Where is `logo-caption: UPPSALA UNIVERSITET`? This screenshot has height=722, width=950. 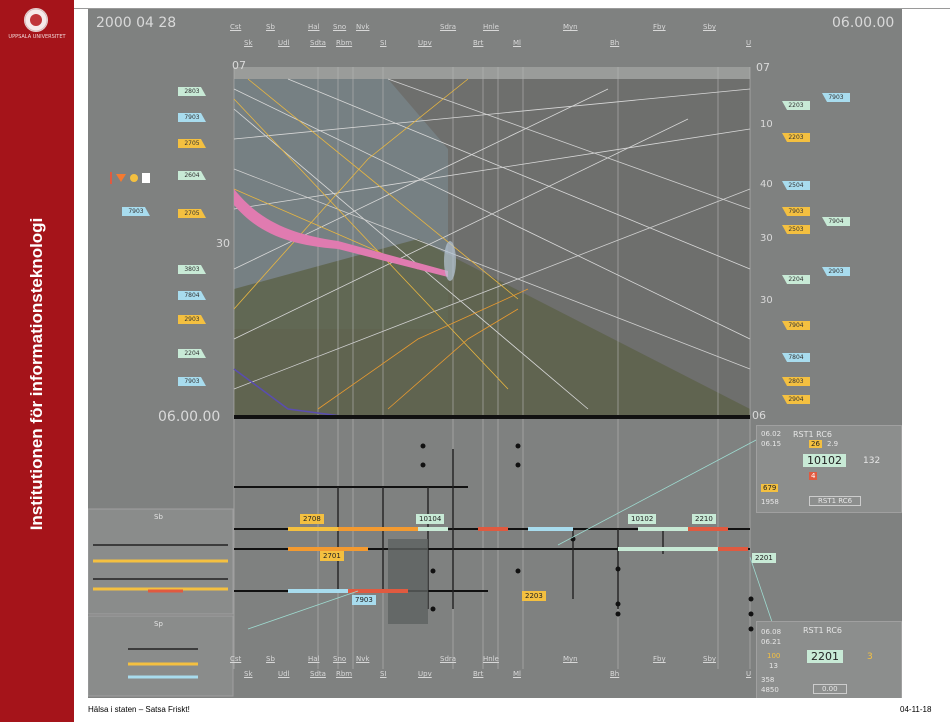
logo-caption: UPPSALA UNIVERSITET is located at coordinates (37, 37).